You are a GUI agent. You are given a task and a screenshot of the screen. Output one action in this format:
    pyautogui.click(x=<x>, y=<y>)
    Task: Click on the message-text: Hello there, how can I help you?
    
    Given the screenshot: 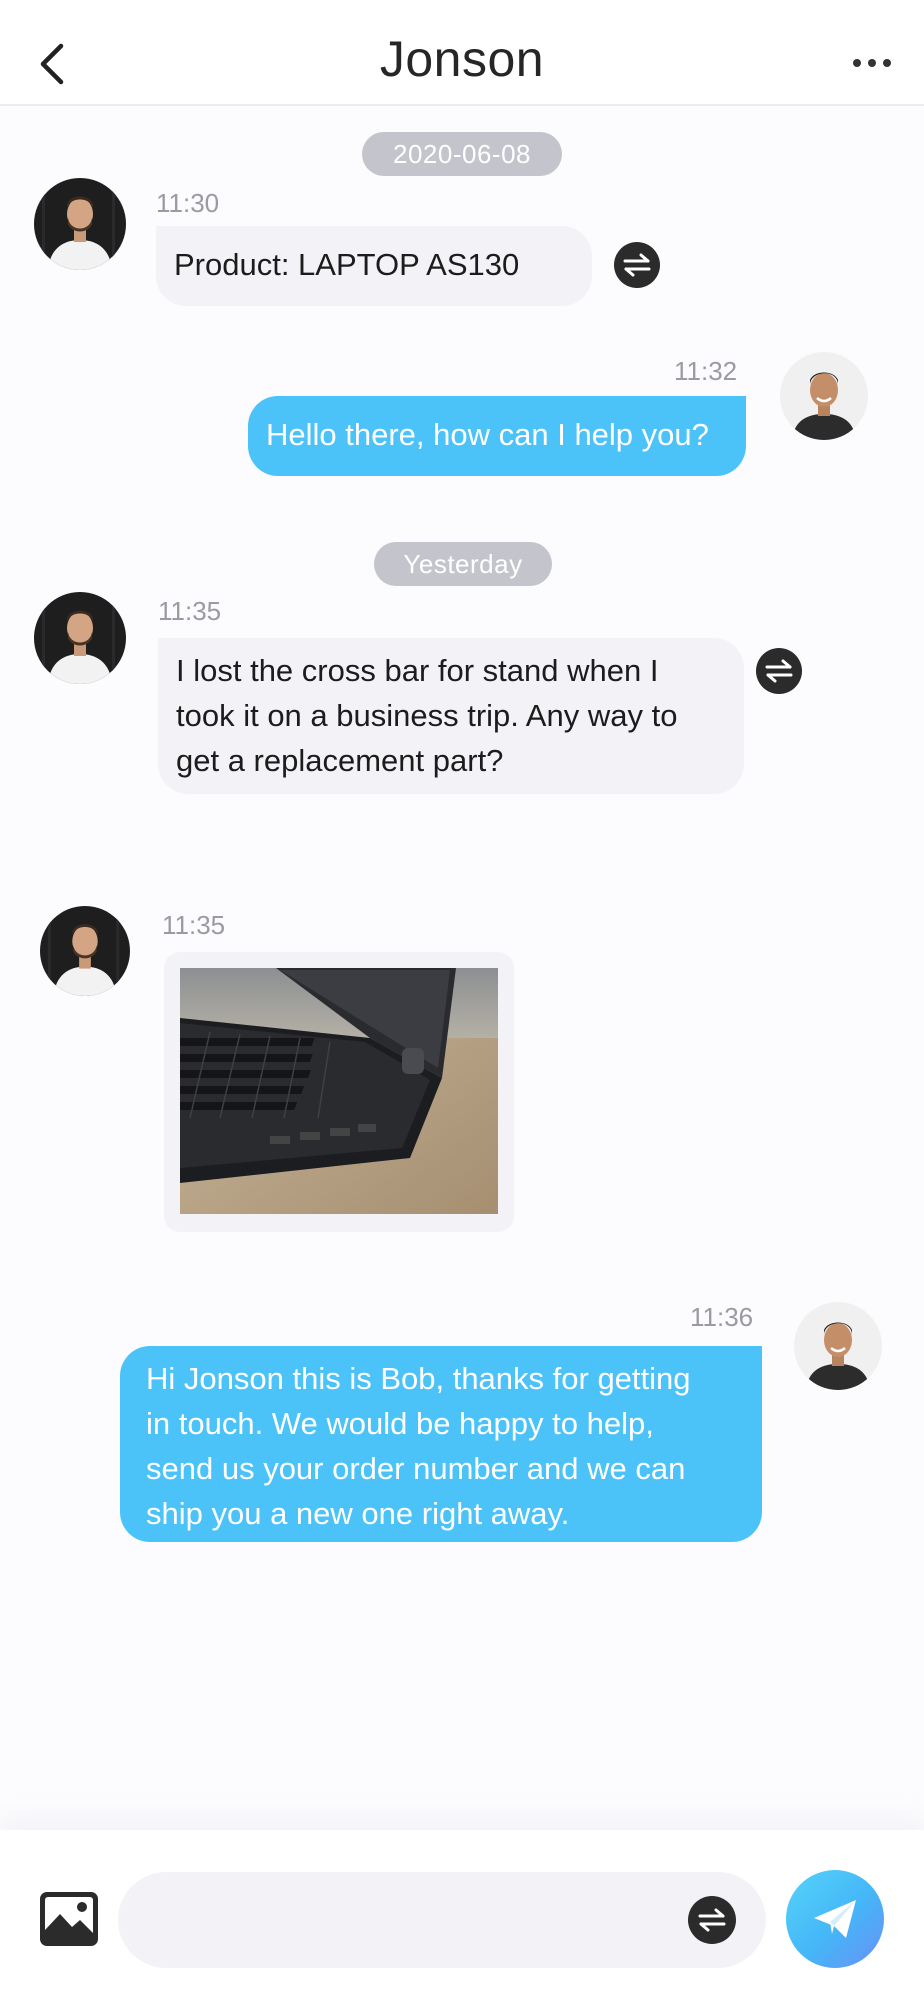 What is the action you would take?
    pyautogui.click(x=487, y=434)
    